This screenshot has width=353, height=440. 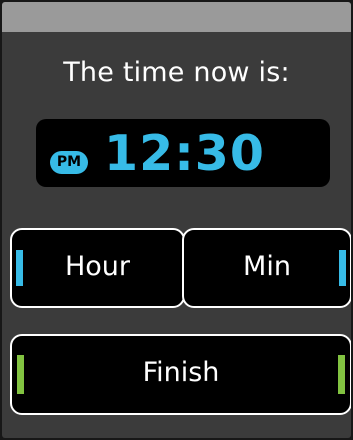 I want to click on hour-button-label: Hour, so click(x=97, y=266).